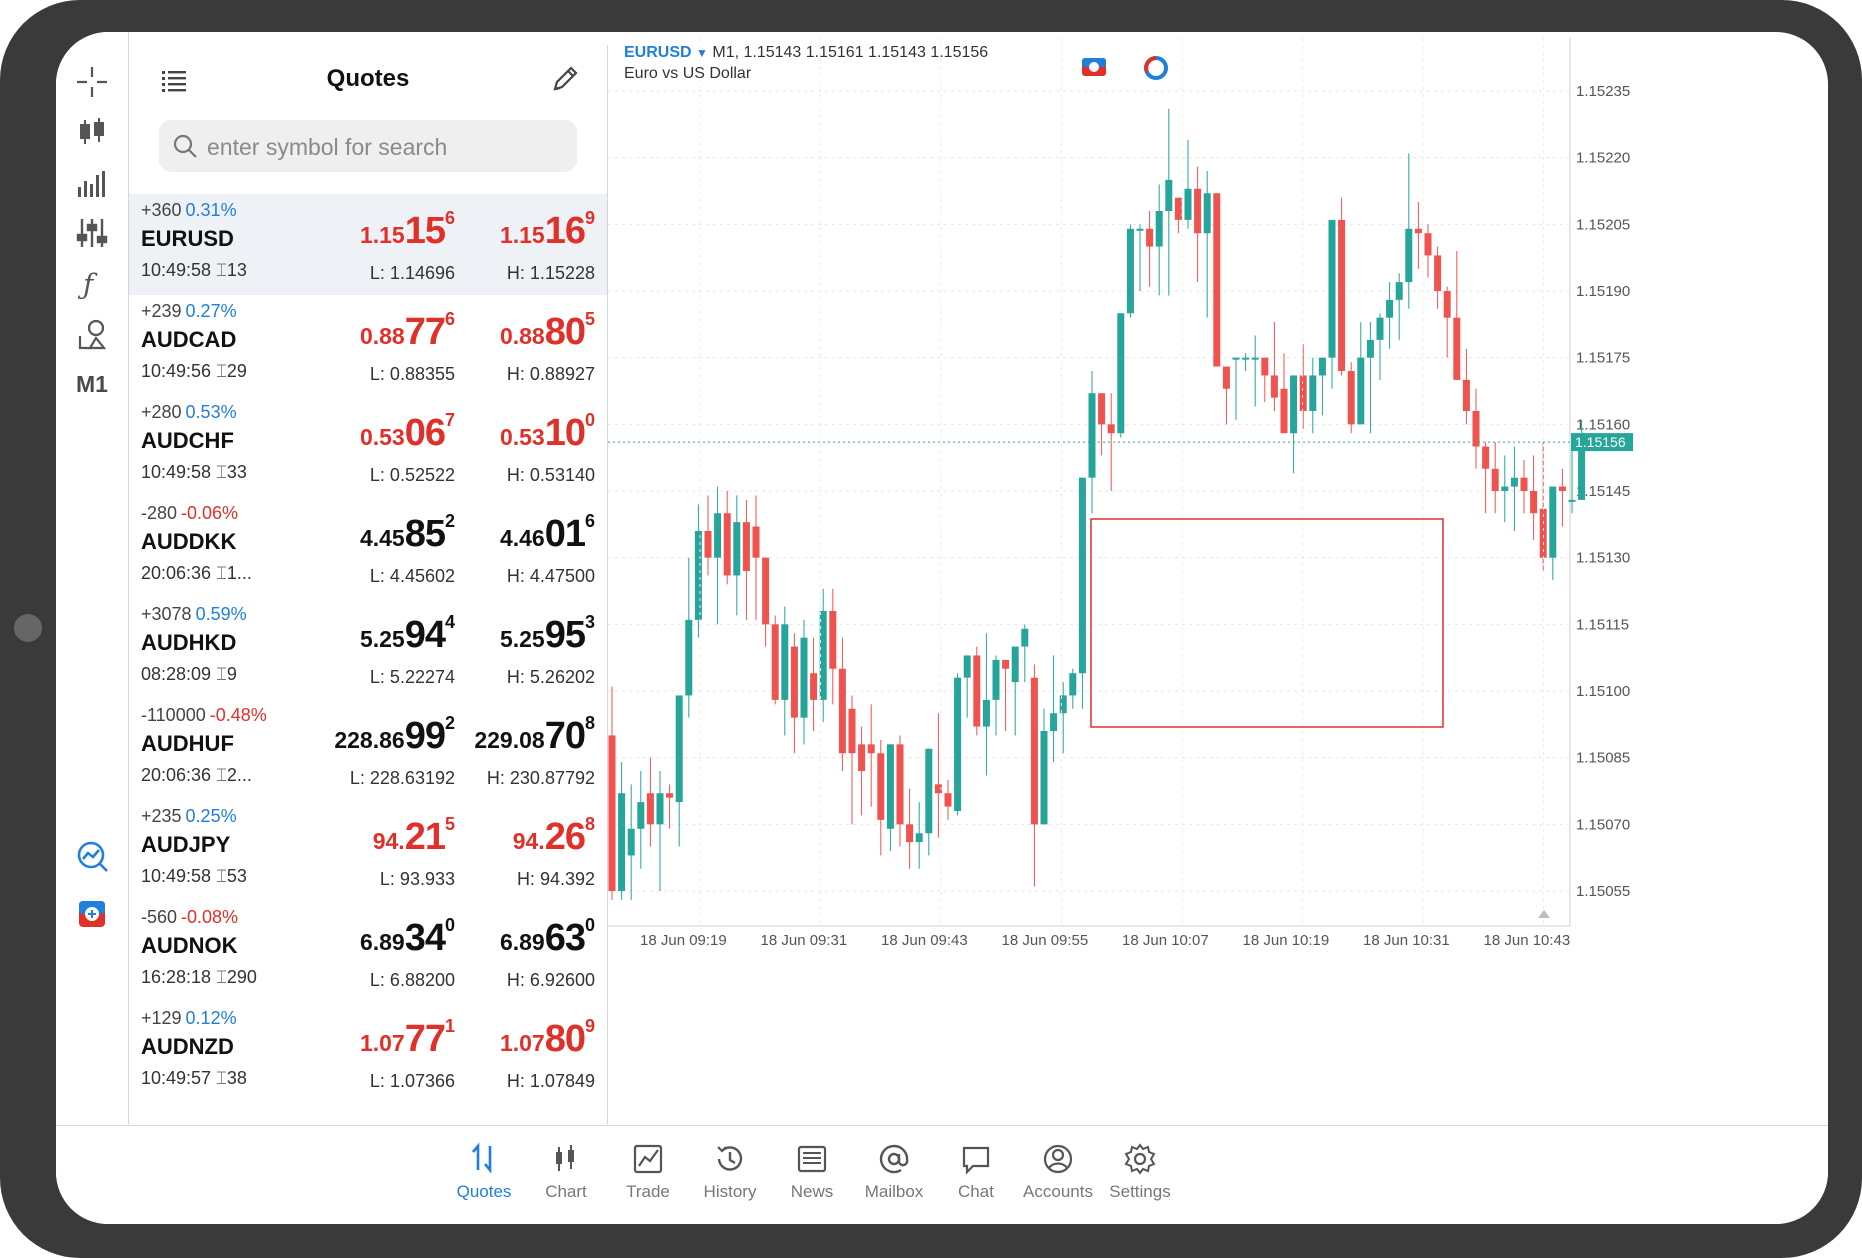 Image resolution: width=1862 pixels, height=1258 pixels. What do you see at coordinates (407, 230) in the screenshot?
I see `quote-bid-price: 1.15156` at bounding box center [407, 230].